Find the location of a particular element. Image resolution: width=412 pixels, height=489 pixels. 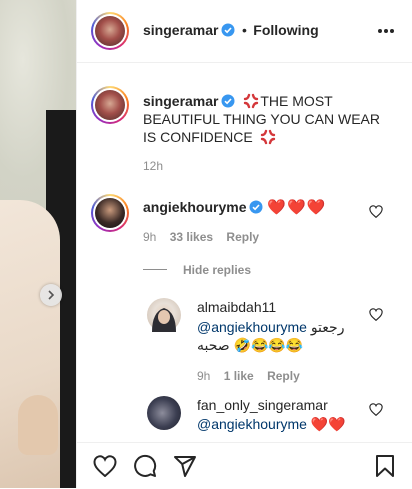

comment-text: ❤️❤️❤️ is located at coordinates (297, 207).